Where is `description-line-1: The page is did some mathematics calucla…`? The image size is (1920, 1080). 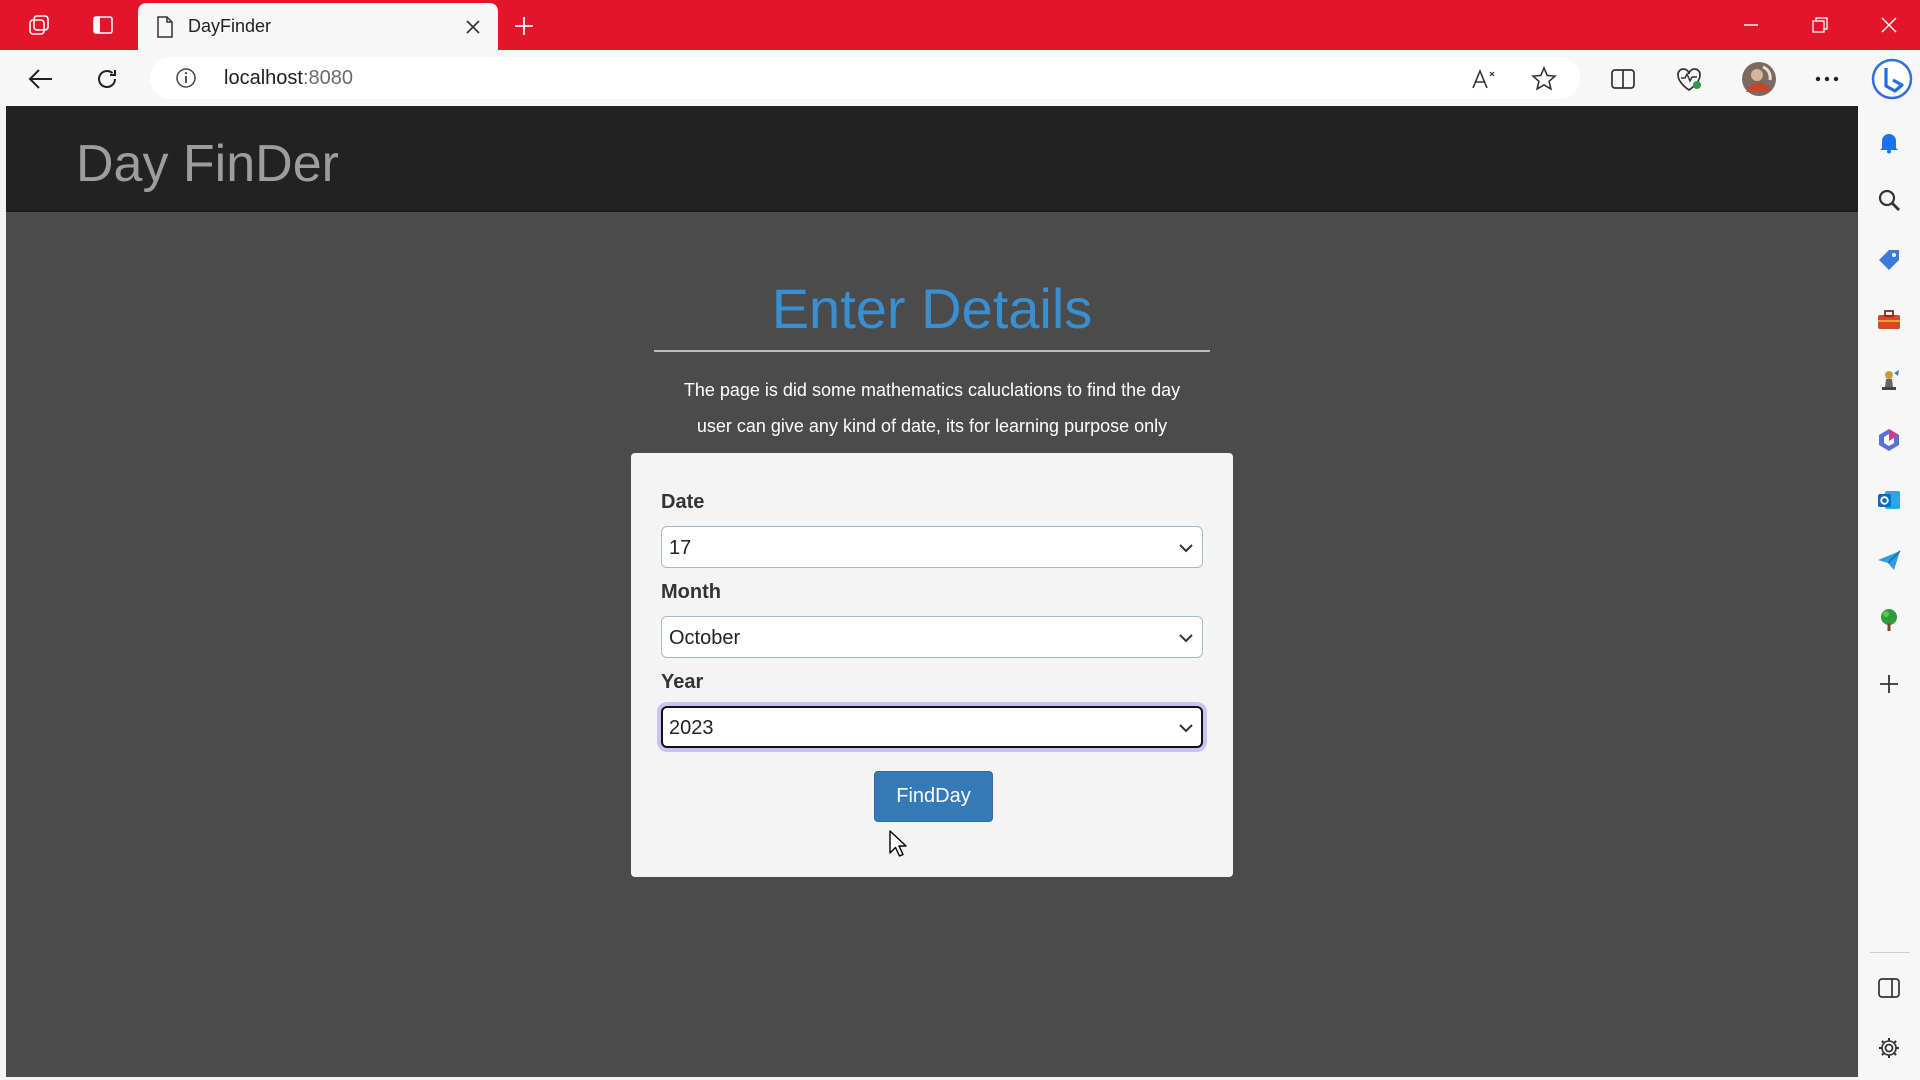
description-line-1: The page is did some mathematics calucla… is located at coordinates (932, 390).